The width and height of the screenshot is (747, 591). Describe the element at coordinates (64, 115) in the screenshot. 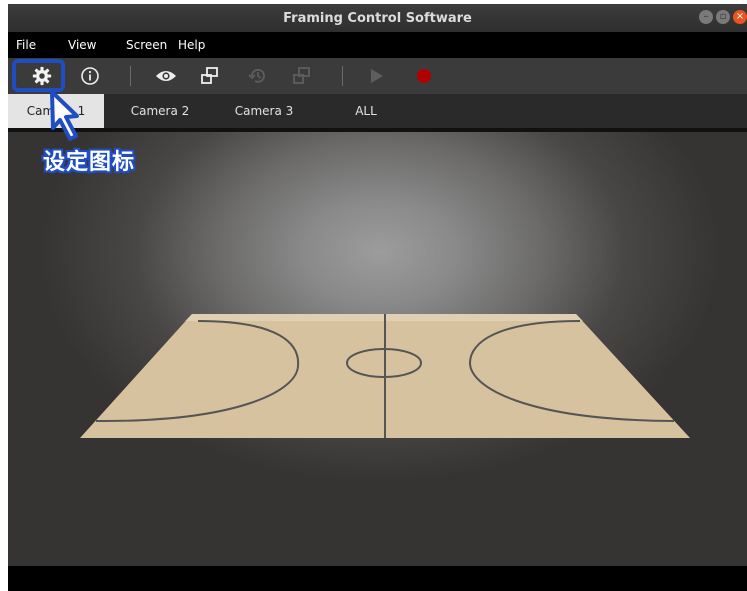

I see `annotation-arrow-icon` at that location.